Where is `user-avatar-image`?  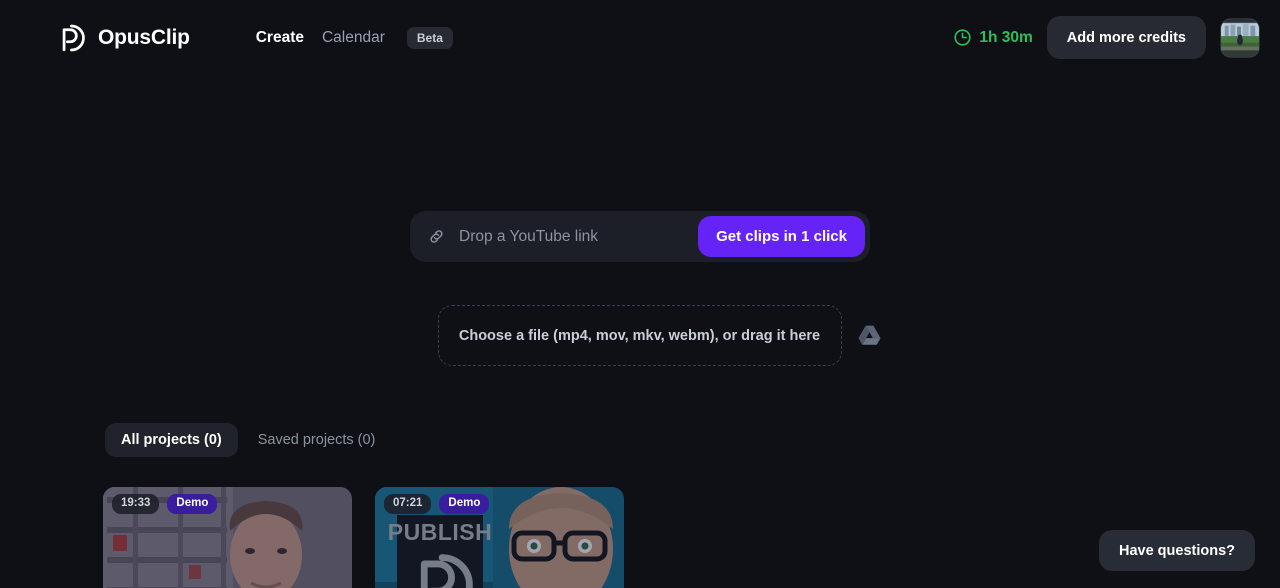 user-avatar-image is located at coordinates (1240, 37).